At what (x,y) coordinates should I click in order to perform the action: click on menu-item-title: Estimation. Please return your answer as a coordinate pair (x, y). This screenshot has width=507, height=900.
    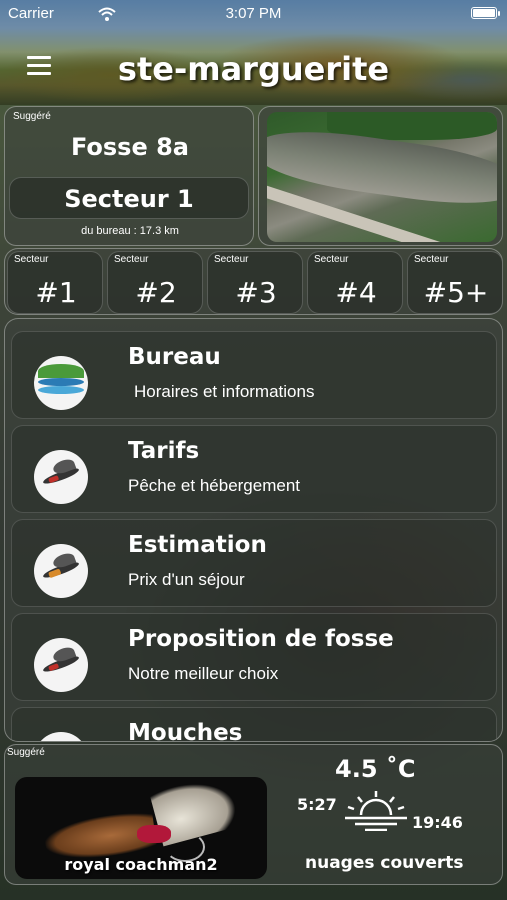
    Looking at the image, I should click on (197, 545).